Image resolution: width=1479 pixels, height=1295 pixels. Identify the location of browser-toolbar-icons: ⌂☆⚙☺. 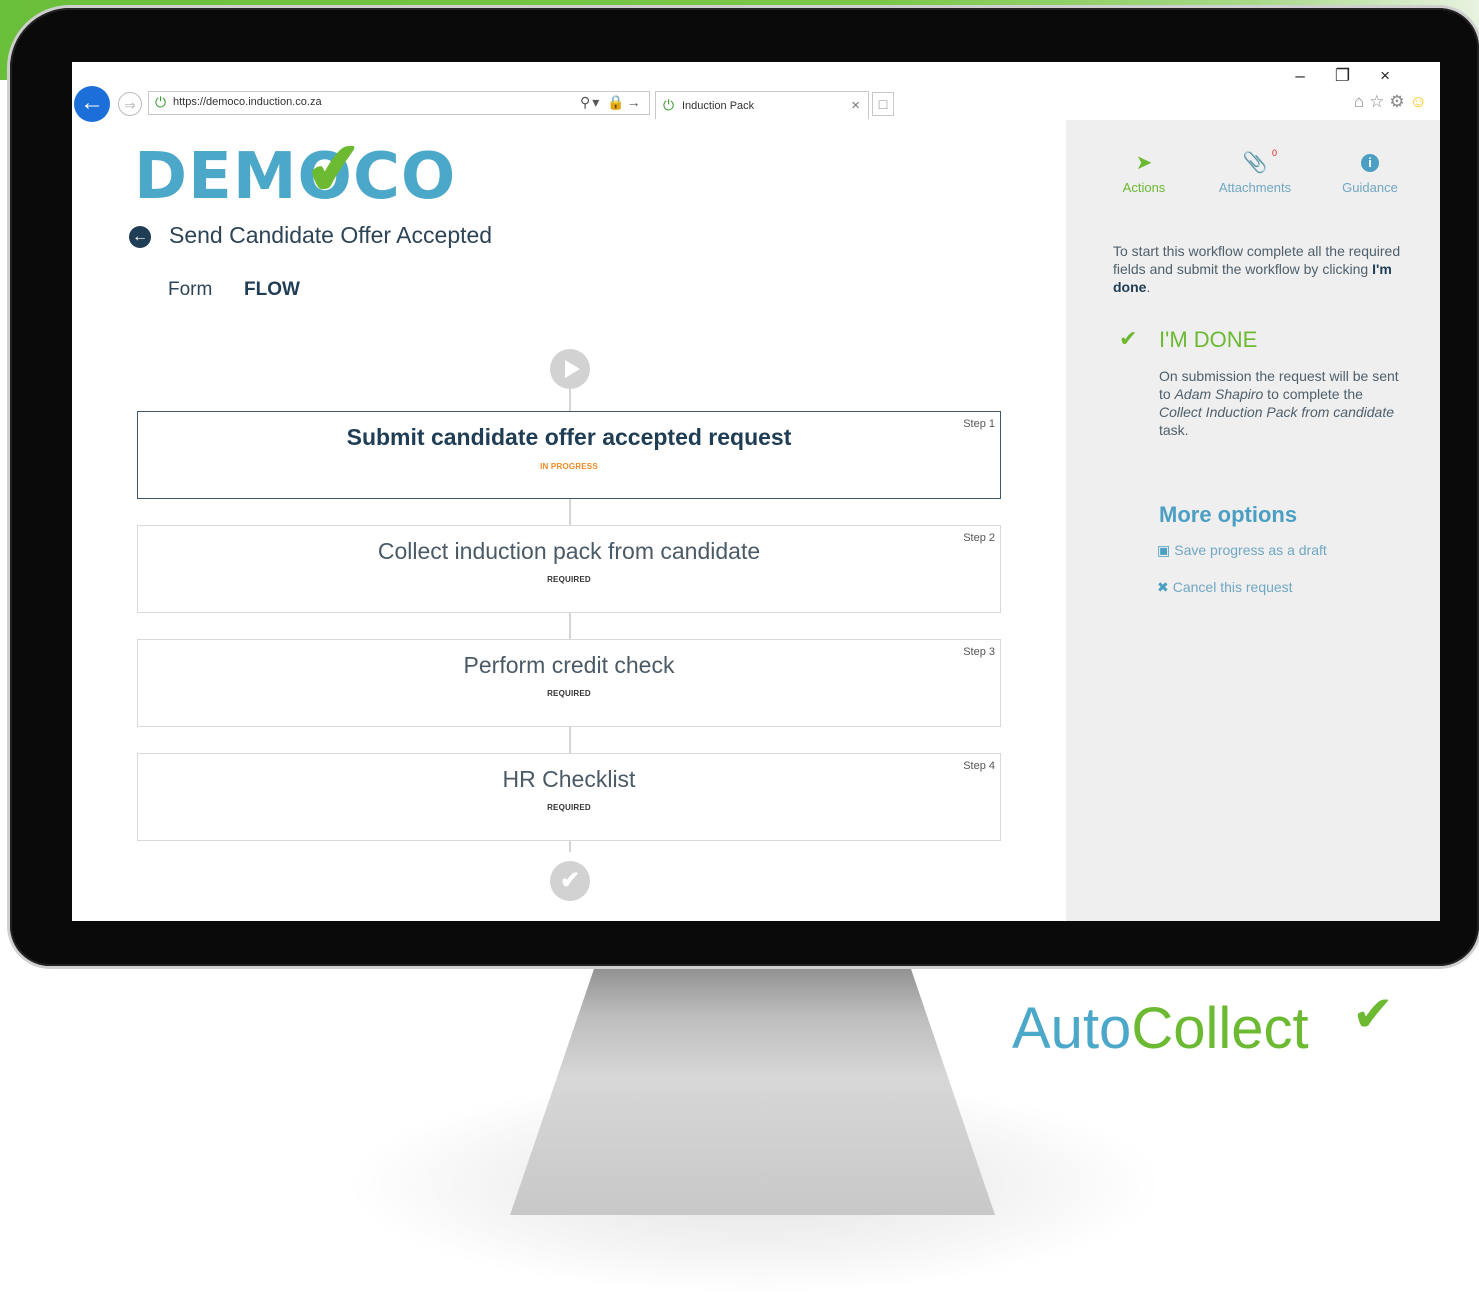
(1393, 102).